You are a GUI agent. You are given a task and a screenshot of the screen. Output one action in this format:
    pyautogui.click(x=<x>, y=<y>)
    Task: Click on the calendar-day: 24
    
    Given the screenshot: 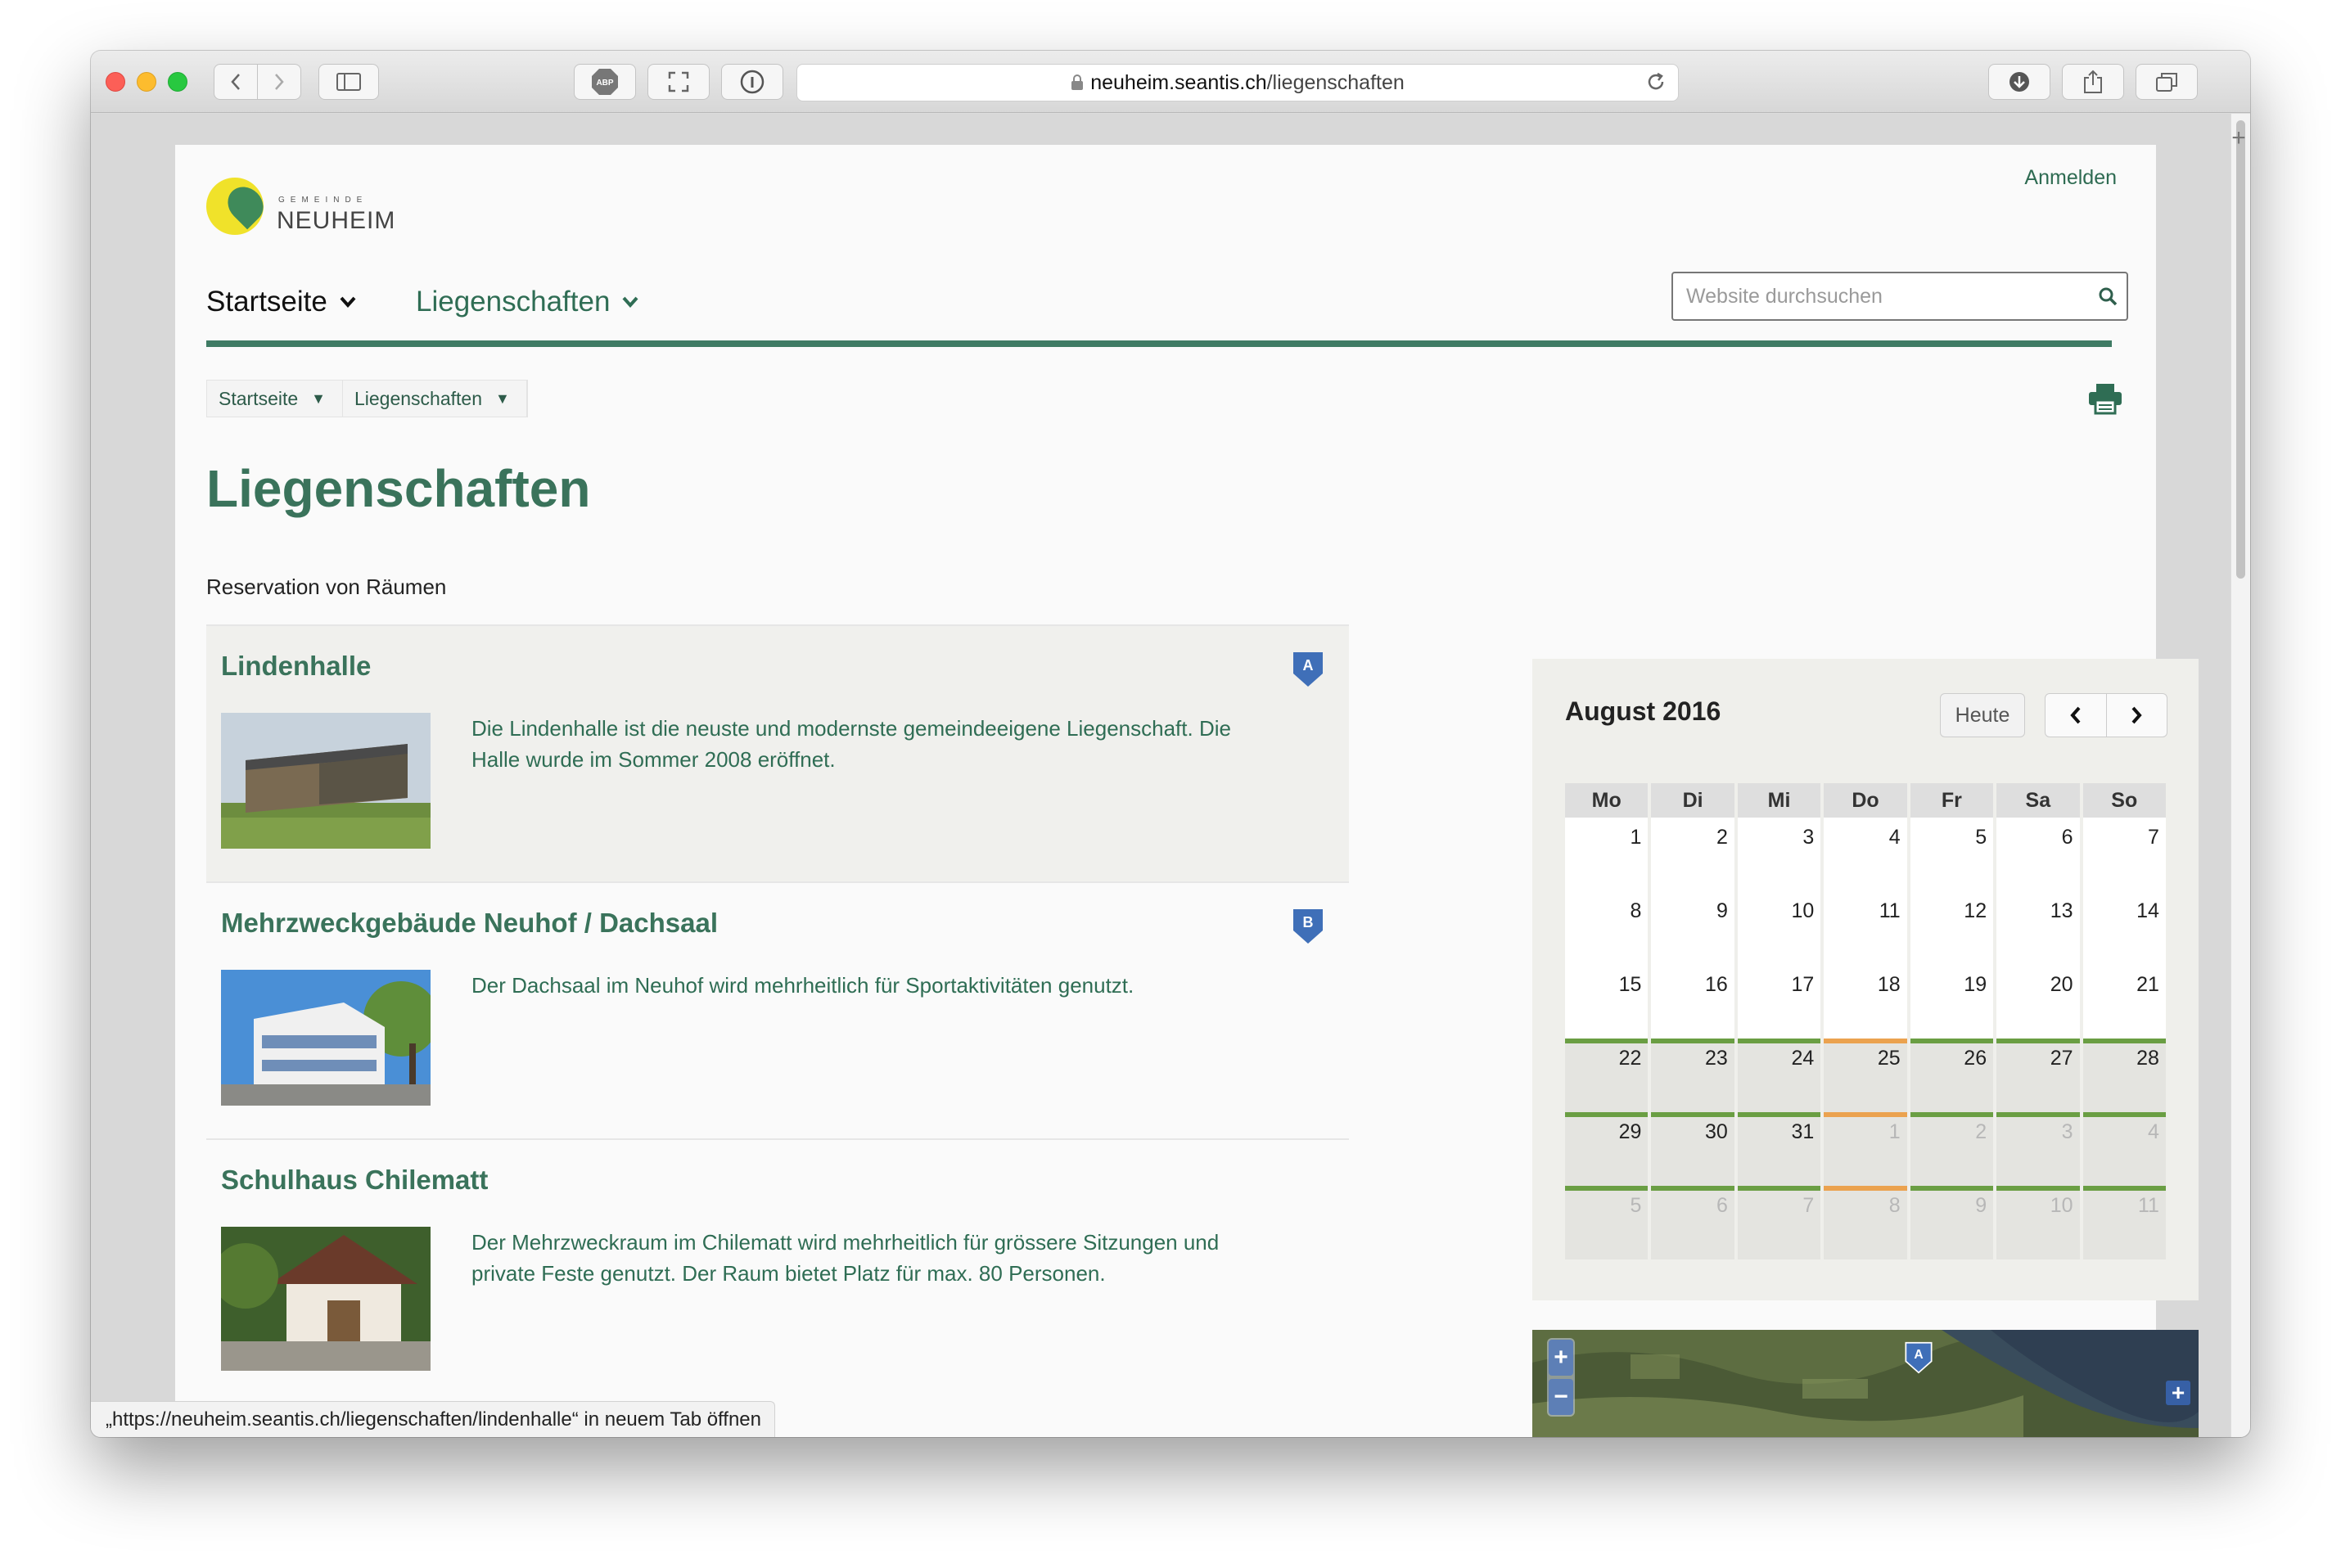 What is the action you would take?
    pyautogui.click(x=1779, y=1075)
    